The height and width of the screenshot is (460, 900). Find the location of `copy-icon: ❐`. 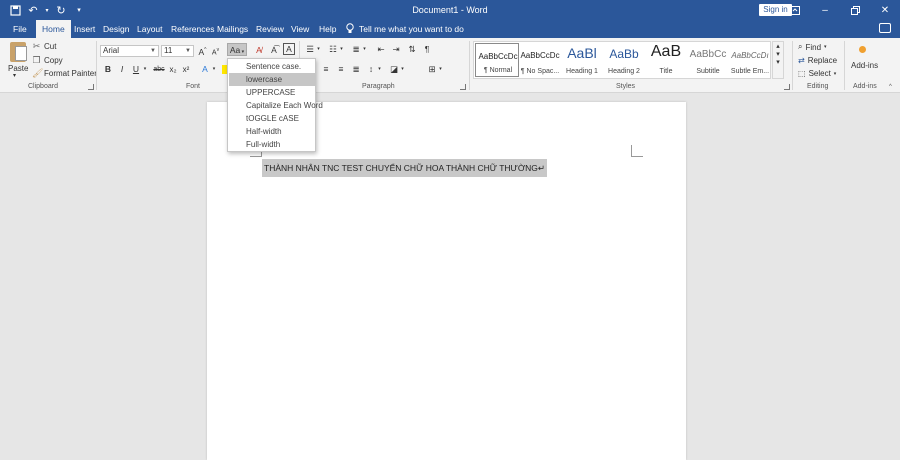

copy-icon: ❐ is located at coordinates (36, 60).